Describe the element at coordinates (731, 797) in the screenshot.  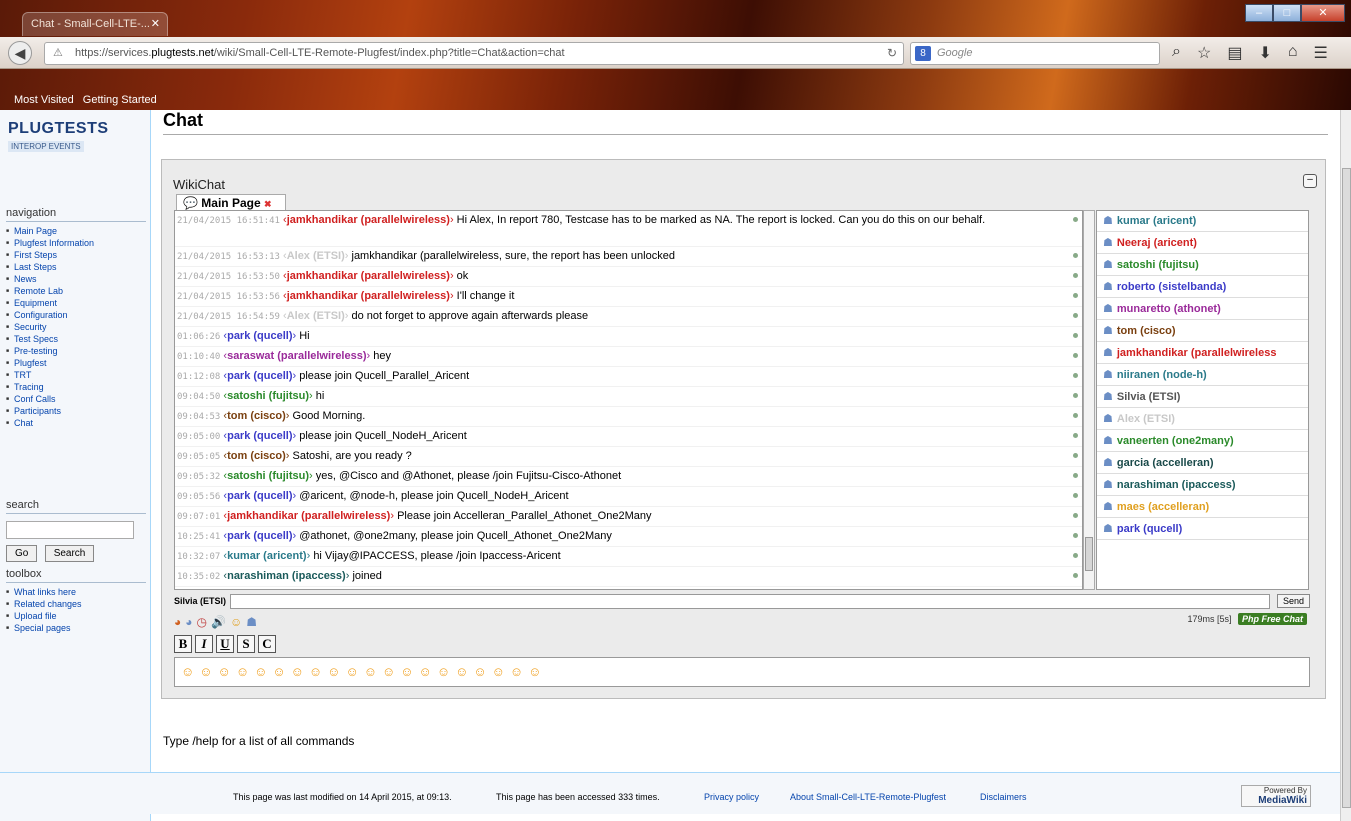
I see `privacy-link: Privacy policy` at that location.